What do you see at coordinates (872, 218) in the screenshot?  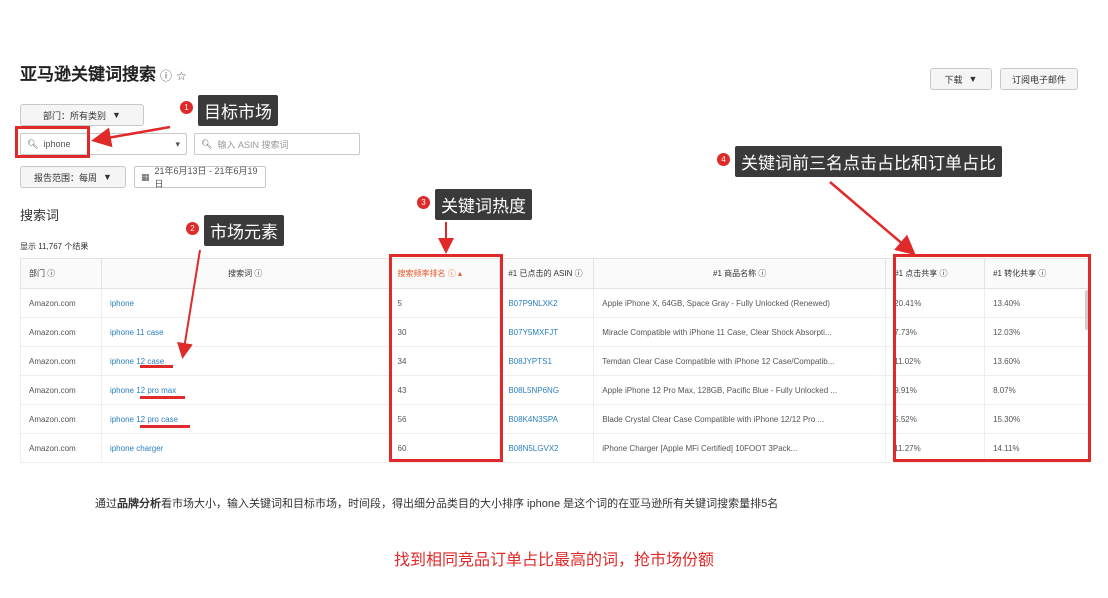 I see `arrow-to-share-columns` at bounding box center [872, 218].